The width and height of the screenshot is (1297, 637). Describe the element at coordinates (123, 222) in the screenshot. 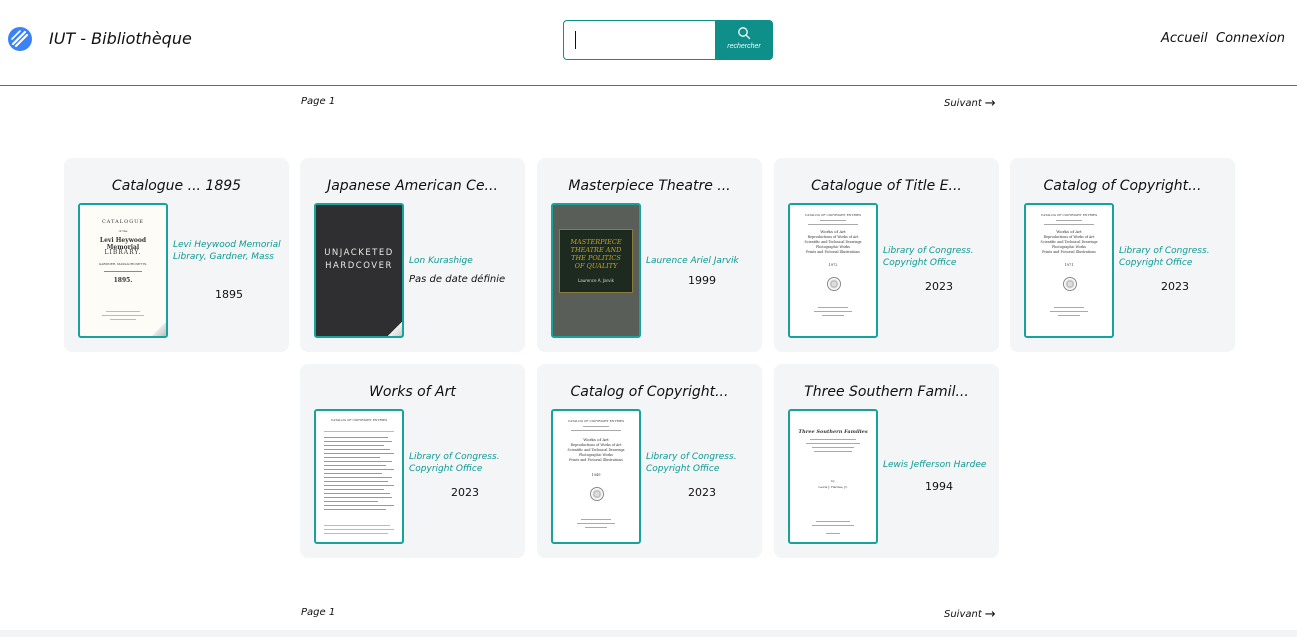

I see `cover-text: CATALOGUE` at that location.